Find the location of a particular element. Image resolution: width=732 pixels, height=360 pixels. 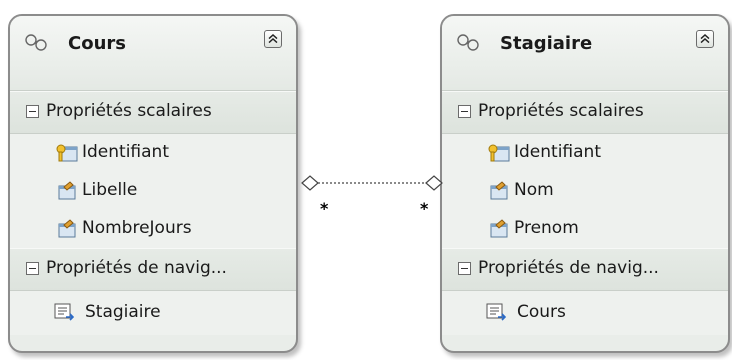

multiplicity-right: * is located at coordinates (424, 208).